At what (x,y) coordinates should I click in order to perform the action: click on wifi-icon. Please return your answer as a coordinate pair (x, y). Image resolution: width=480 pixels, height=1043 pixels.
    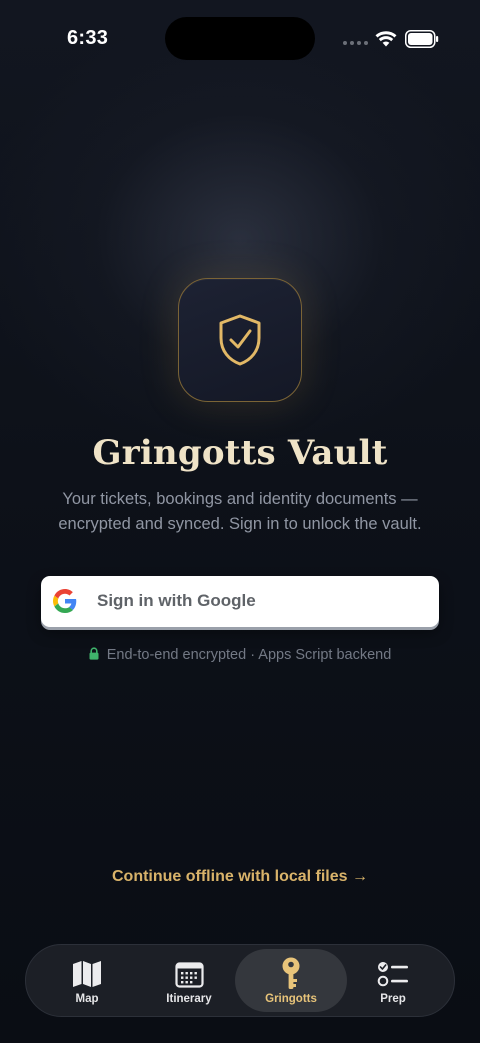
    Looking at the image, I should click on (386, 39).